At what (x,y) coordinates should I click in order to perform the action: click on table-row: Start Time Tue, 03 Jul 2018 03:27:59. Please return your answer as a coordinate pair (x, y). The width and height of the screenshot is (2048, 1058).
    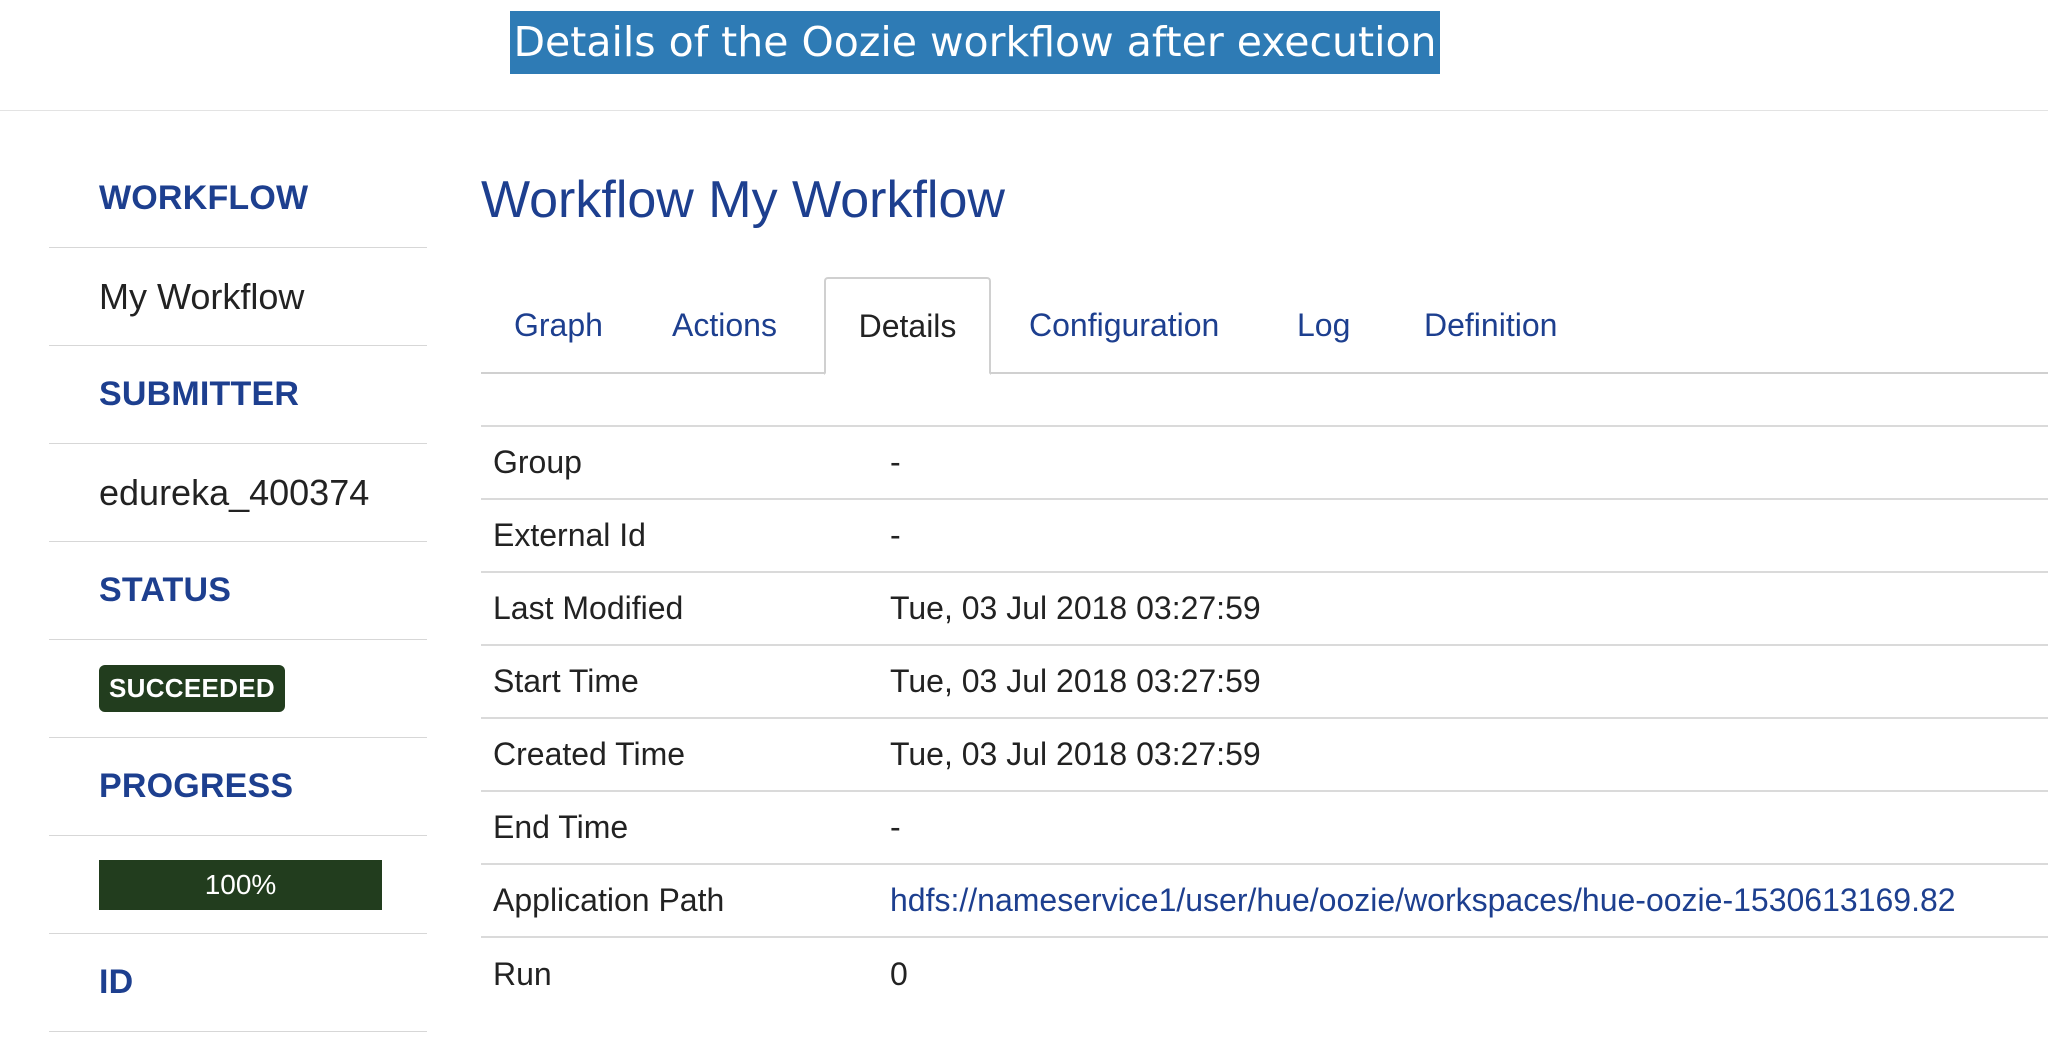
    Looking at the image, I should click on (1264, 681).